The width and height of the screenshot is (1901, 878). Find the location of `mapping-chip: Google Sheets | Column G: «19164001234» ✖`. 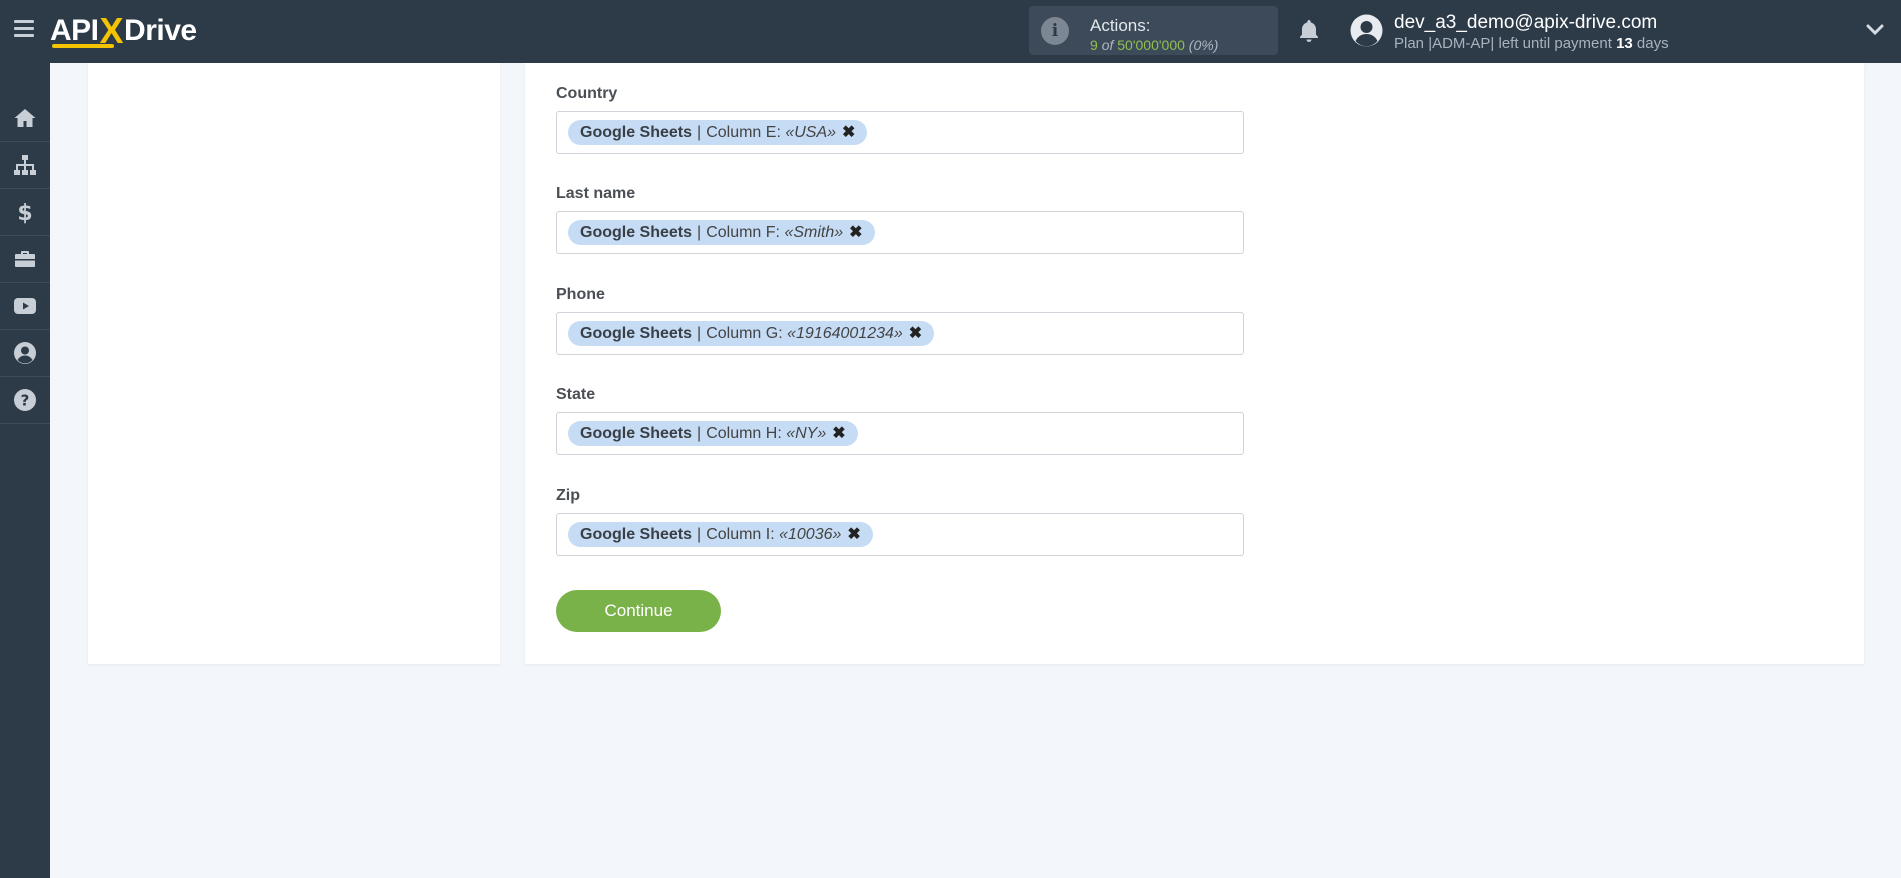

mapping-chip: Google Sheets | Column G: «19164001234» ✖ is located at coordinates (751, 333).